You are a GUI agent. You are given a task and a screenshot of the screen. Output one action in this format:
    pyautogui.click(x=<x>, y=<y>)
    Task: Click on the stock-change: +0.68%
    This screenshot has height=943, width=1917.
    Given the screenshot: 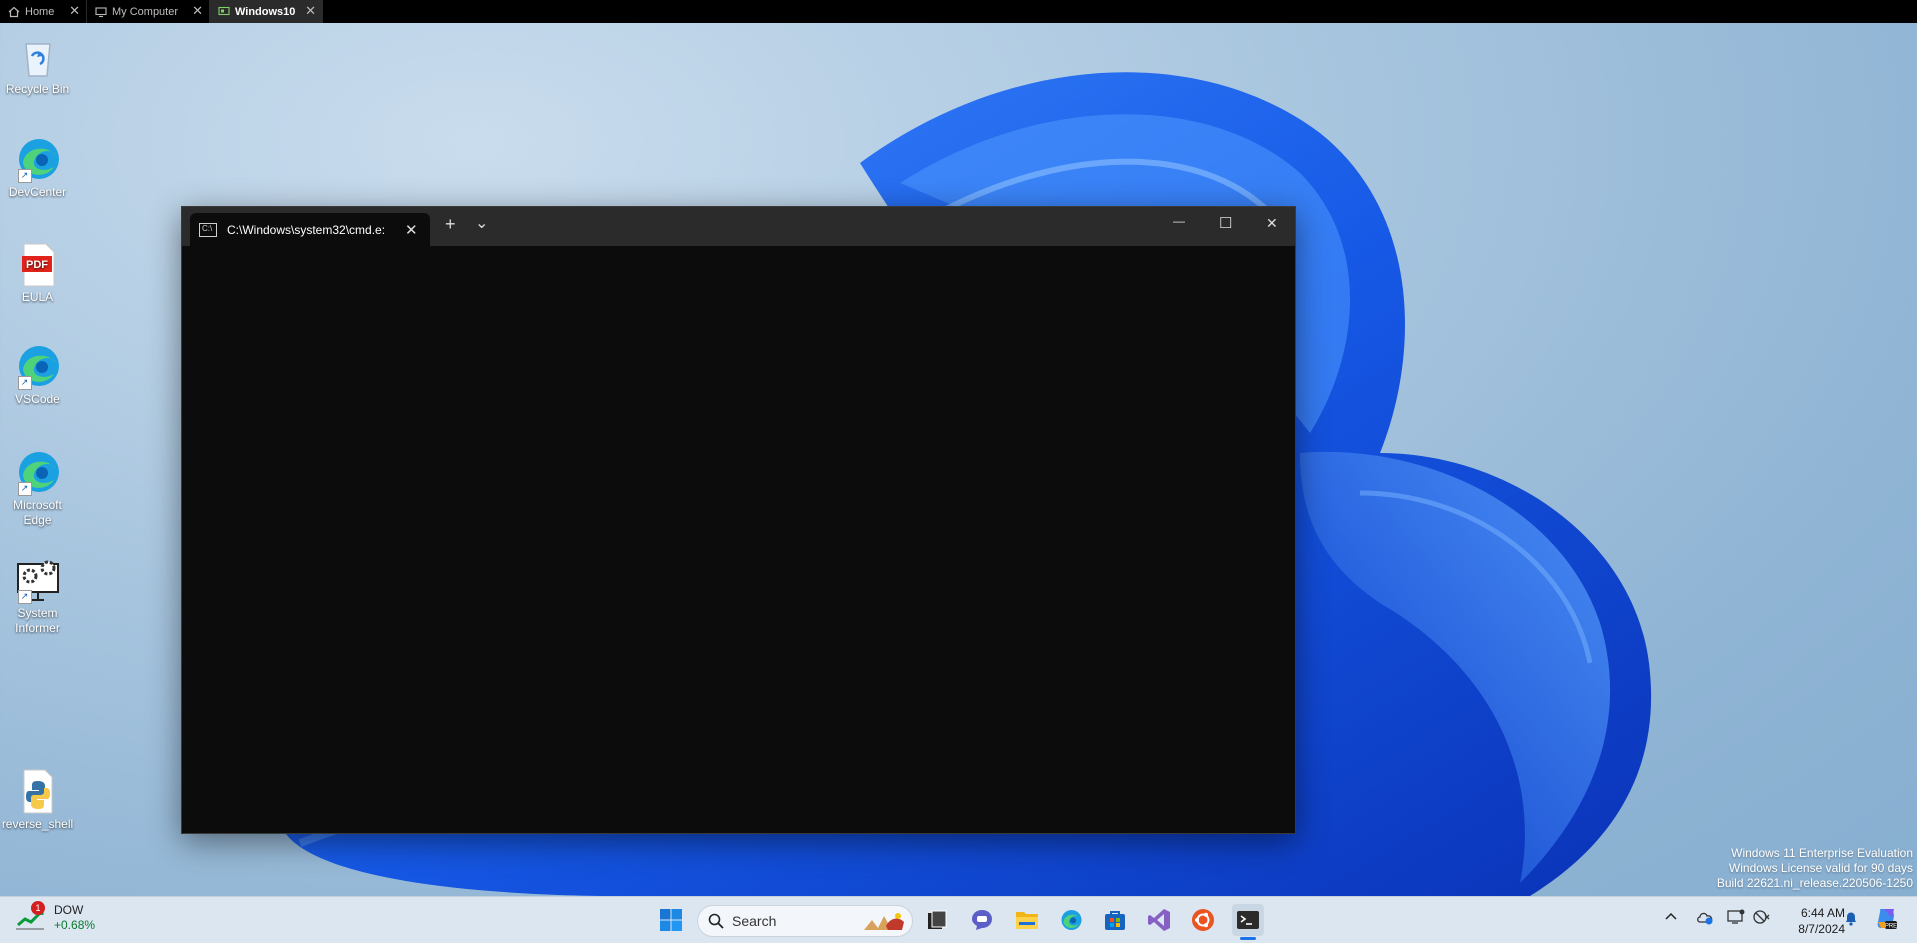 What is the action you would take?
    pyautogui.click(x=75, y=925)
    